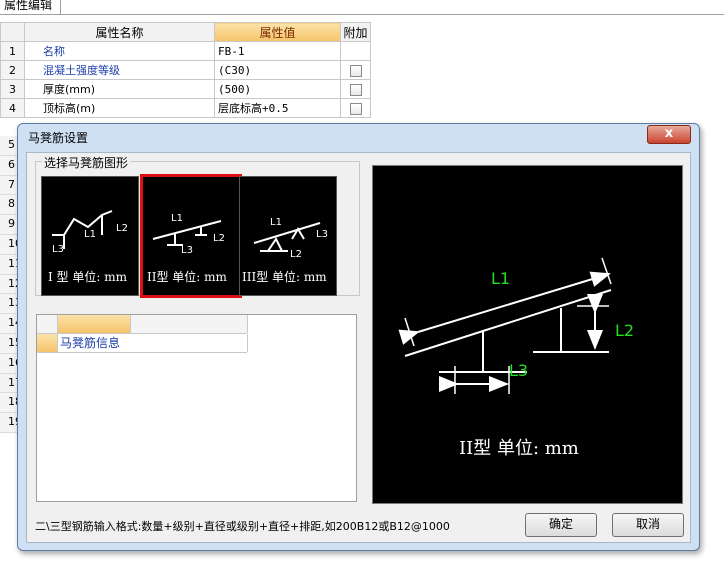 This screenshot has width=724, height=573. I want to click on table-row: 1 名称 FB-1, so click(185, 51).